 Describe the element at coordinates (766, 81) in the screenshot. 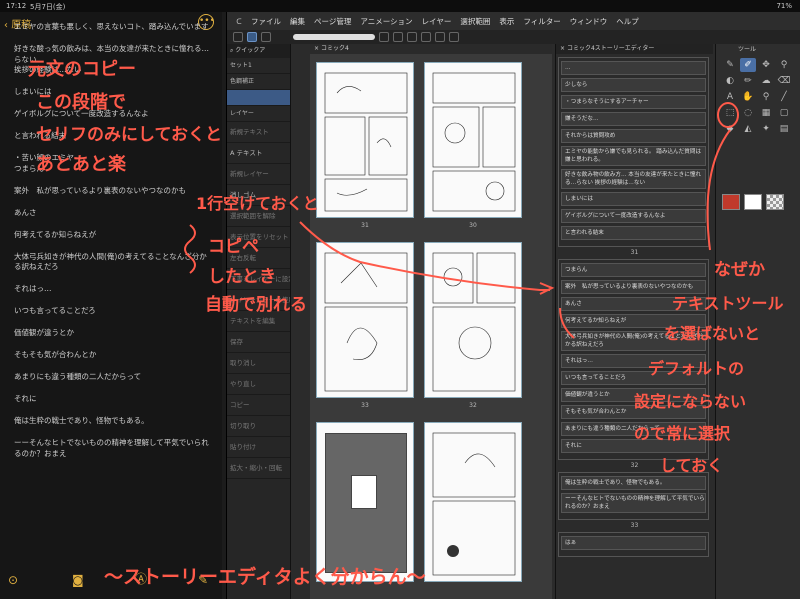

I see `blend-icon: ☁` at that location.